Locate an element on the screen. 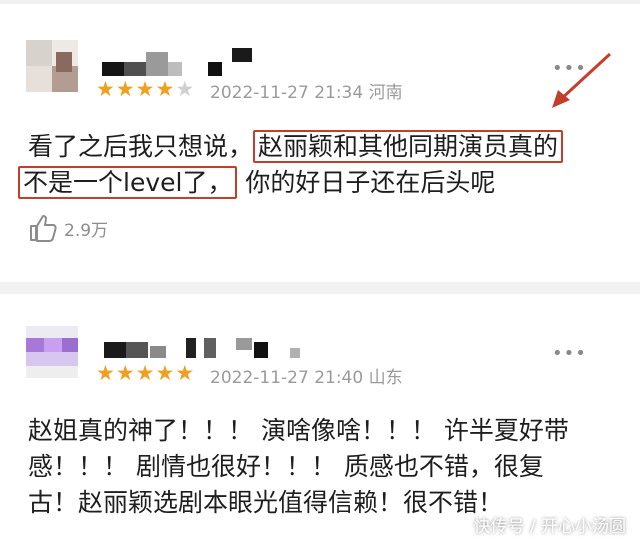 This screenshot has height=542, width=640. comment-location: 山东 is located at coordinates (385, 378).